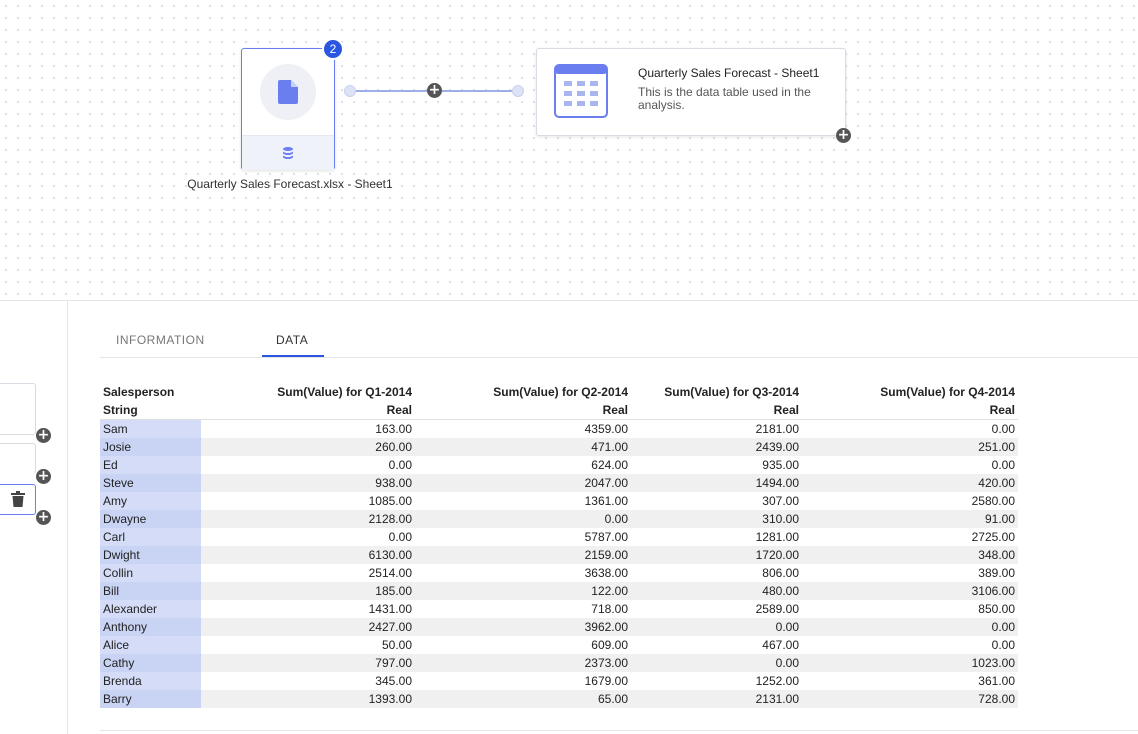  Describe the element at coordinates (777, 429) in the screenshot. I see `value-cell: 2181.00` at that location.